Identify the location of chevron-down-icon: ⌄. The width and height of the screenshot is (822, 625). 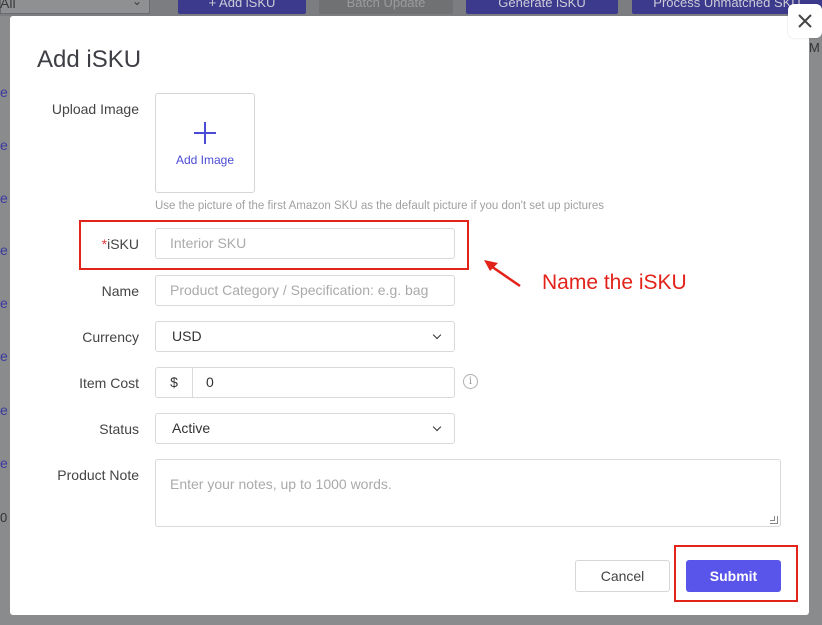
(137, 4).